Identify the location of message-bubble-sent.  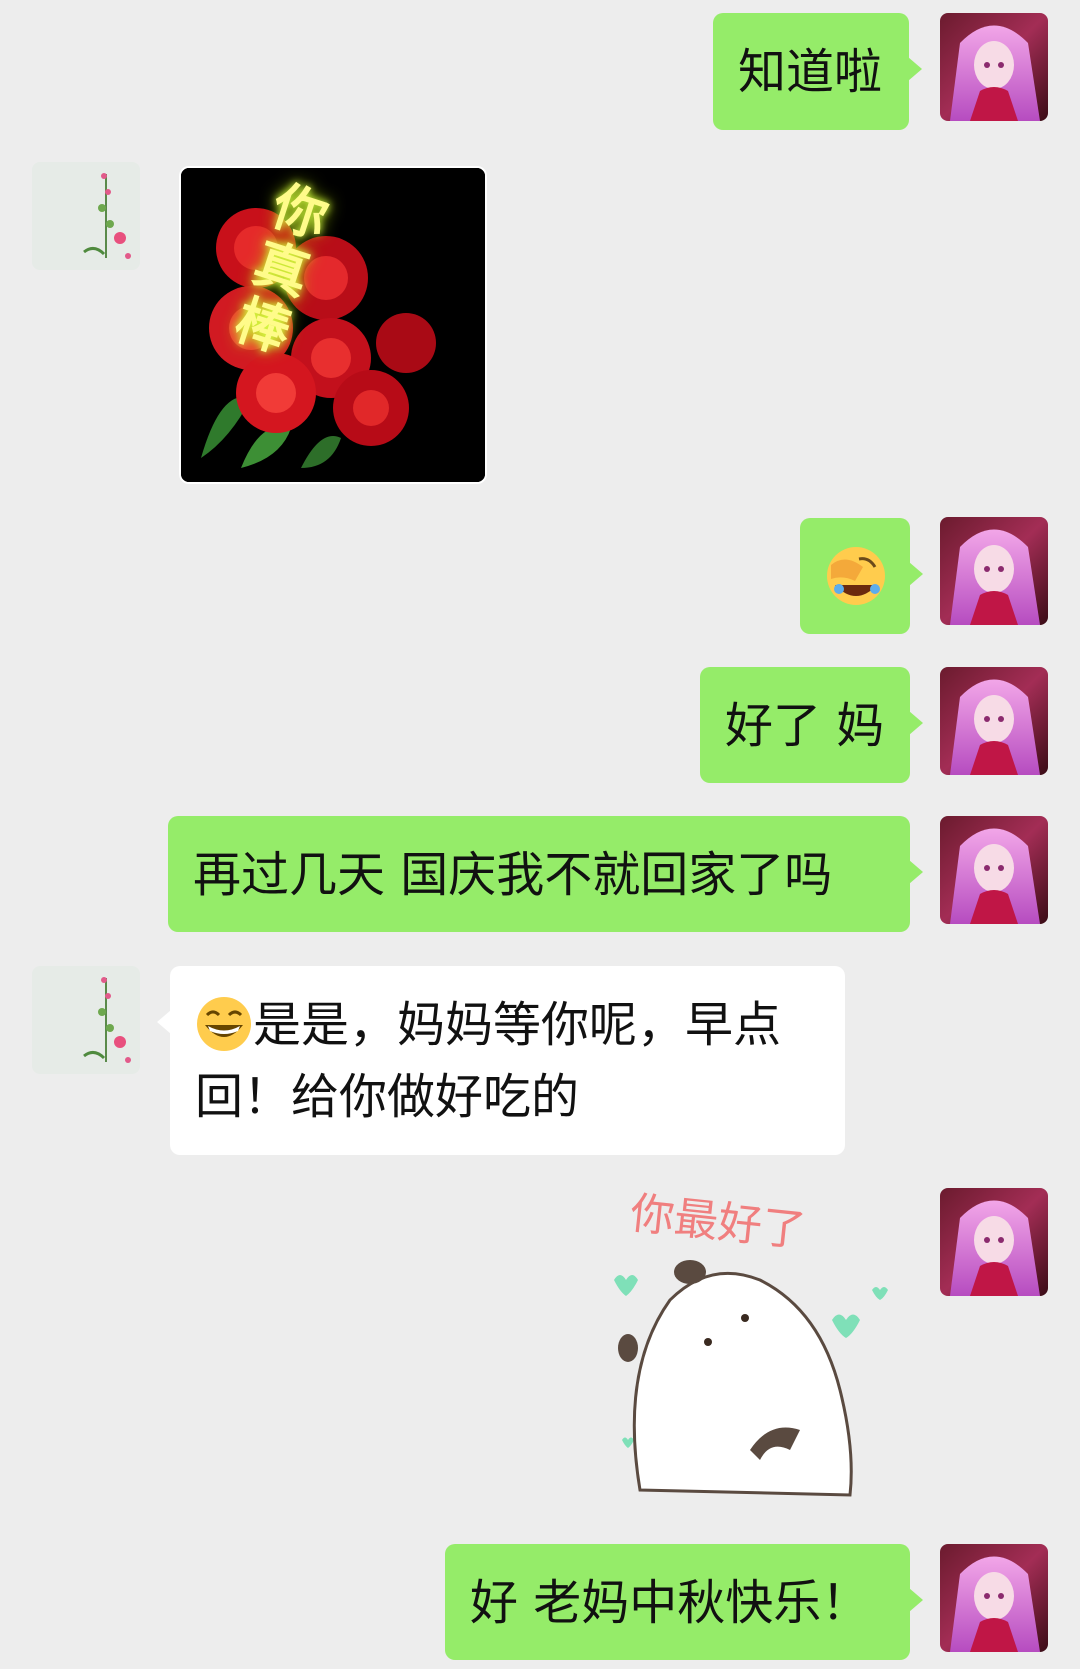
(861, 576).